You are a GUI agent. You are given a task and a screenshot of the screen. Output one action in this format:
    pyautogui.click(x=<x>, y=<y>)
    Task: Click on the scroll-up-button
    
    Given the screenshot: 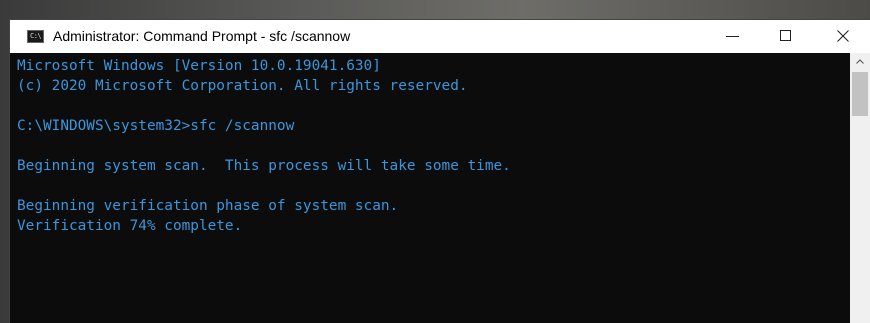 What is the action you would take?
    pyautogui.click(x=860, y=61)
    